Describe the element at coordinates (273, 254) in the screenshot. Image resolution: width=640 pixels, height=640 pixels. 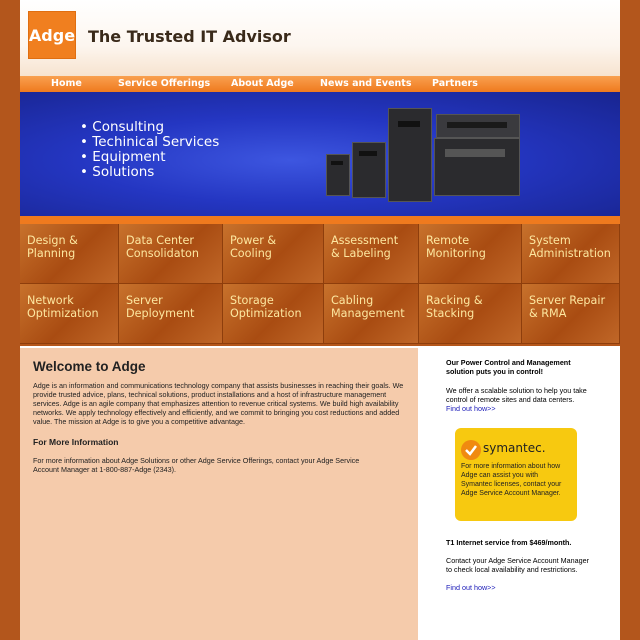
I see `tile-power-cooling: Power & Cooling` at that location.